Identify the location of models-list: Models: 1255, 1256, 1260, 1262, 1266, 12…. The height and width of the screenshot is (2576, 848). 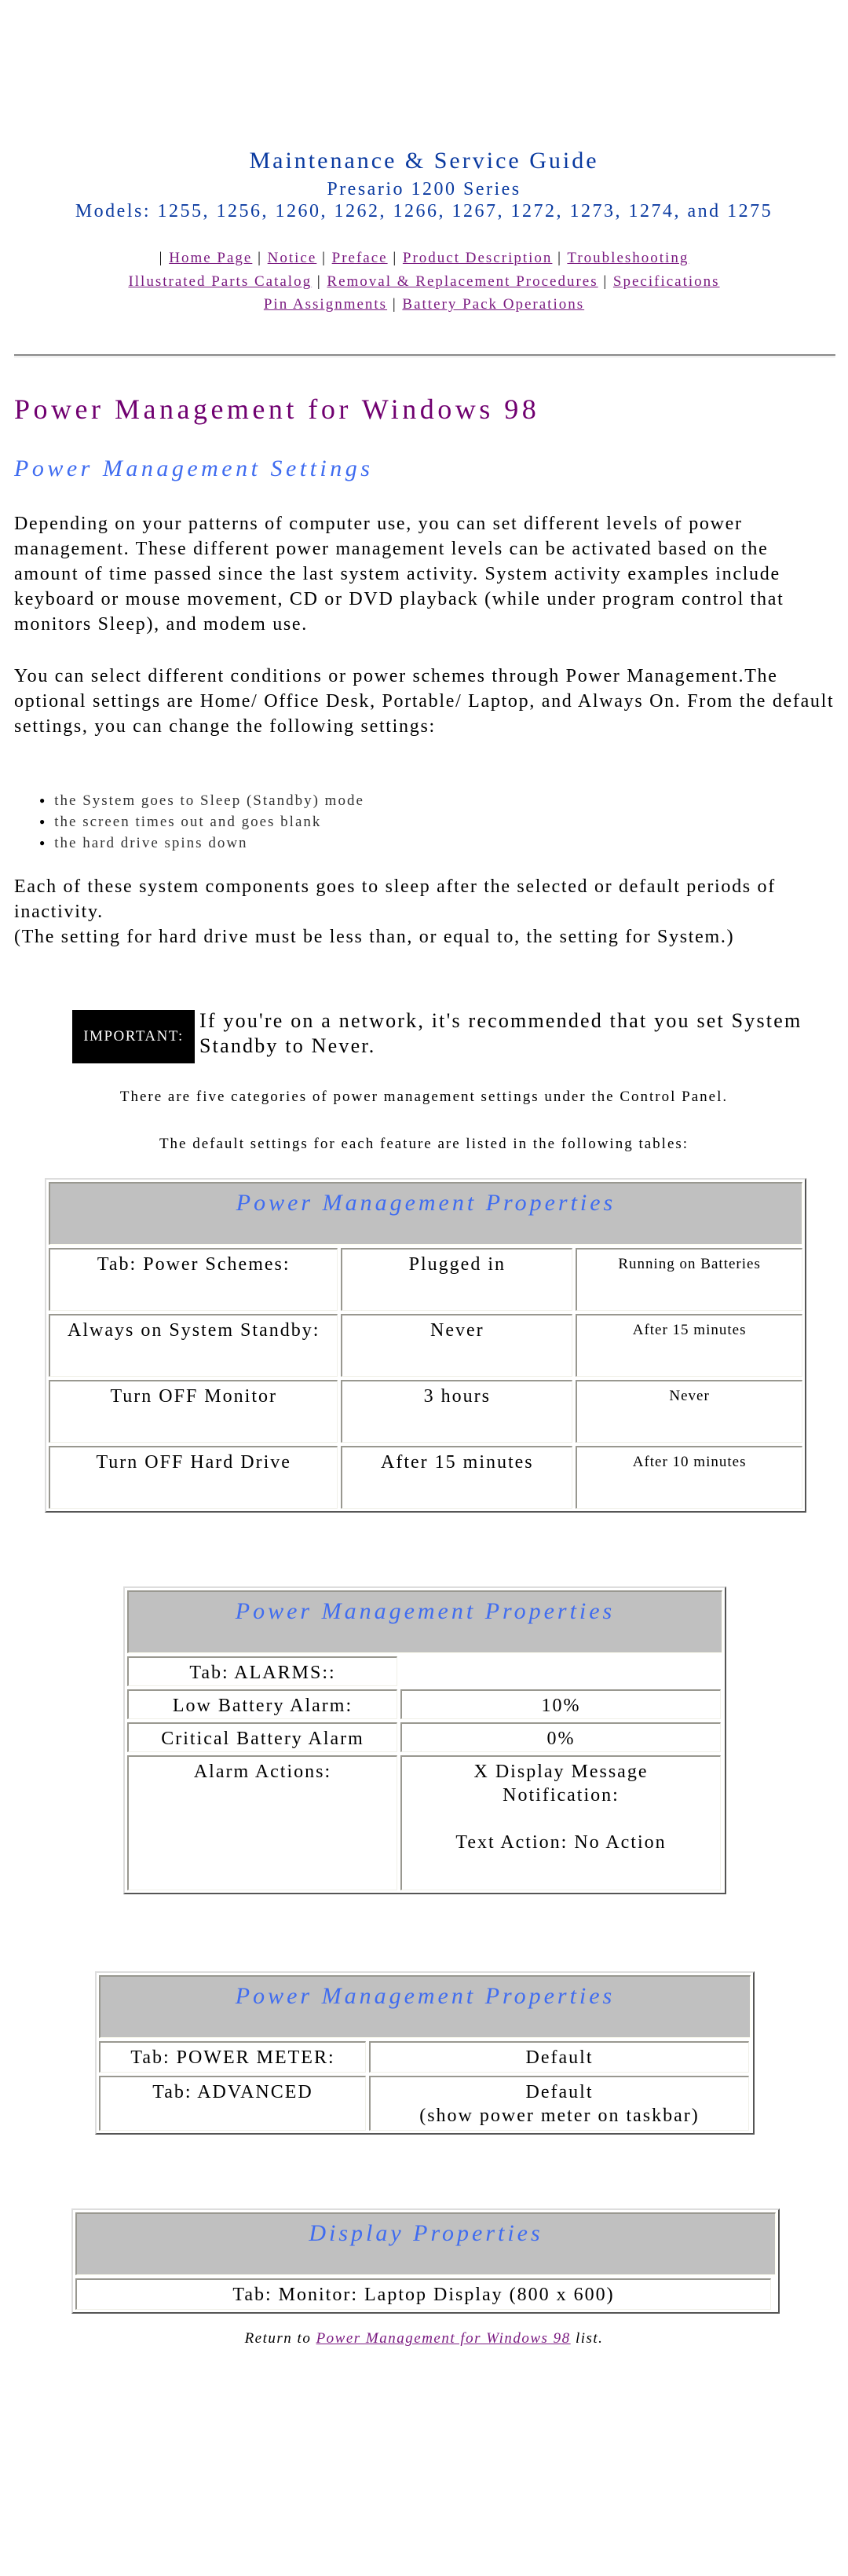
(424, 211).